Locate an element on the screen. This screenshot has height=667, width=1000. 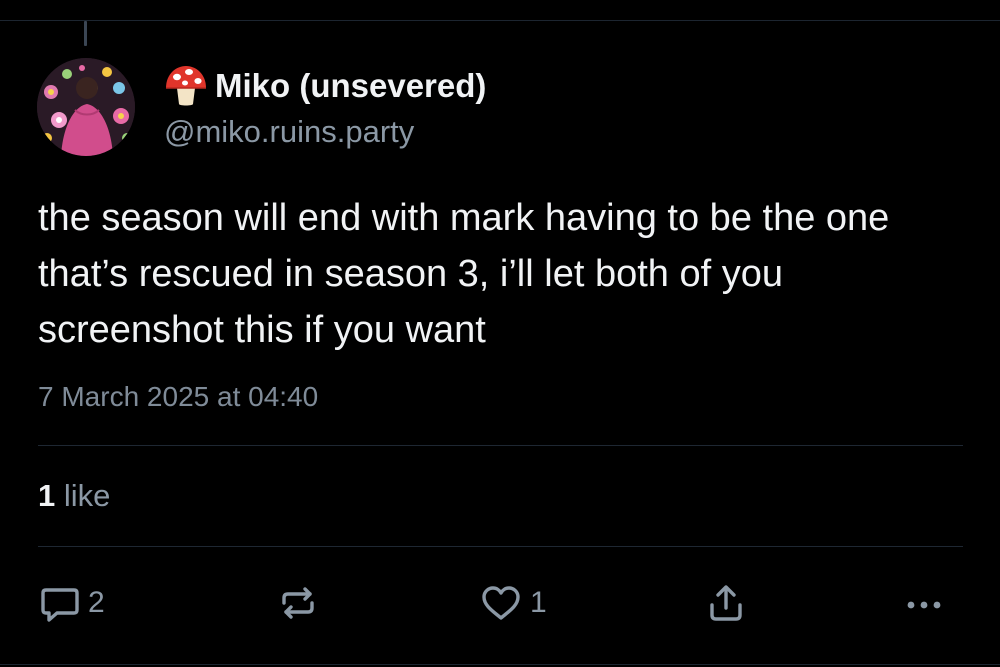
likes-summary-count: 1 is located at coordinates (47, 495).